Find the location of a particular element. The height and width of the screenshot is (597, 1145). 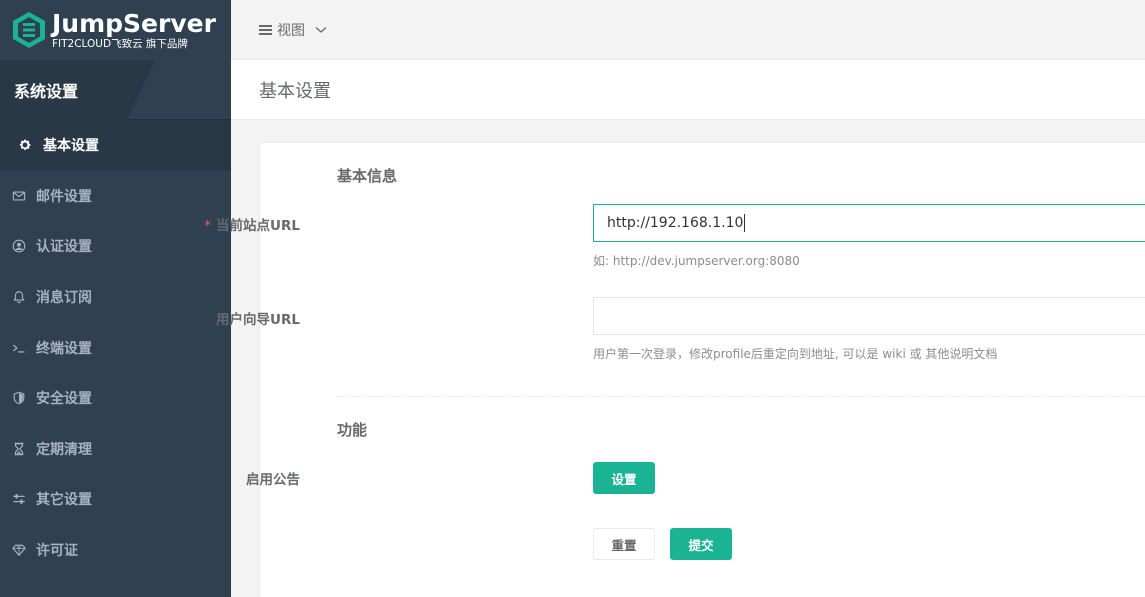

view-label: 视图 is located at coordinates (291, 30).